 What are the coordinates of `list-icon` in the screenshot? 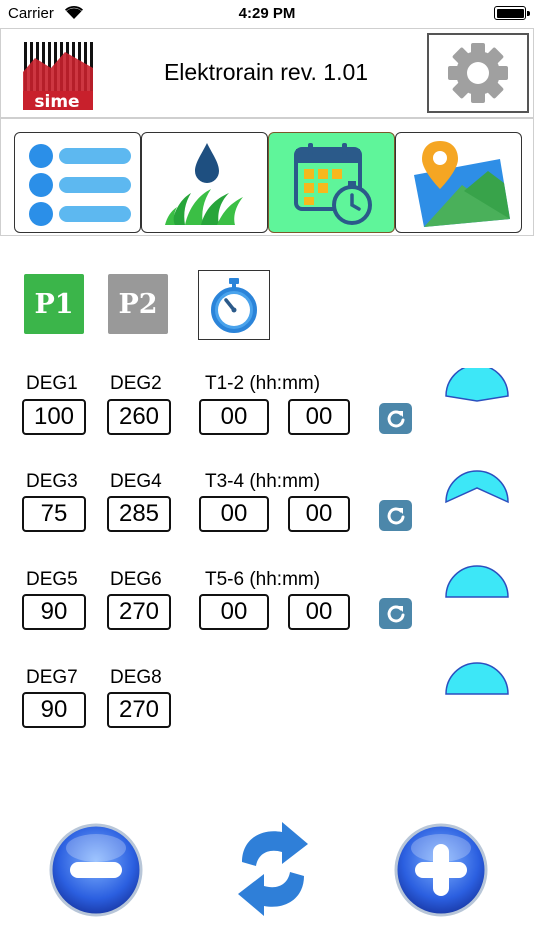 It's located at (79, 184).